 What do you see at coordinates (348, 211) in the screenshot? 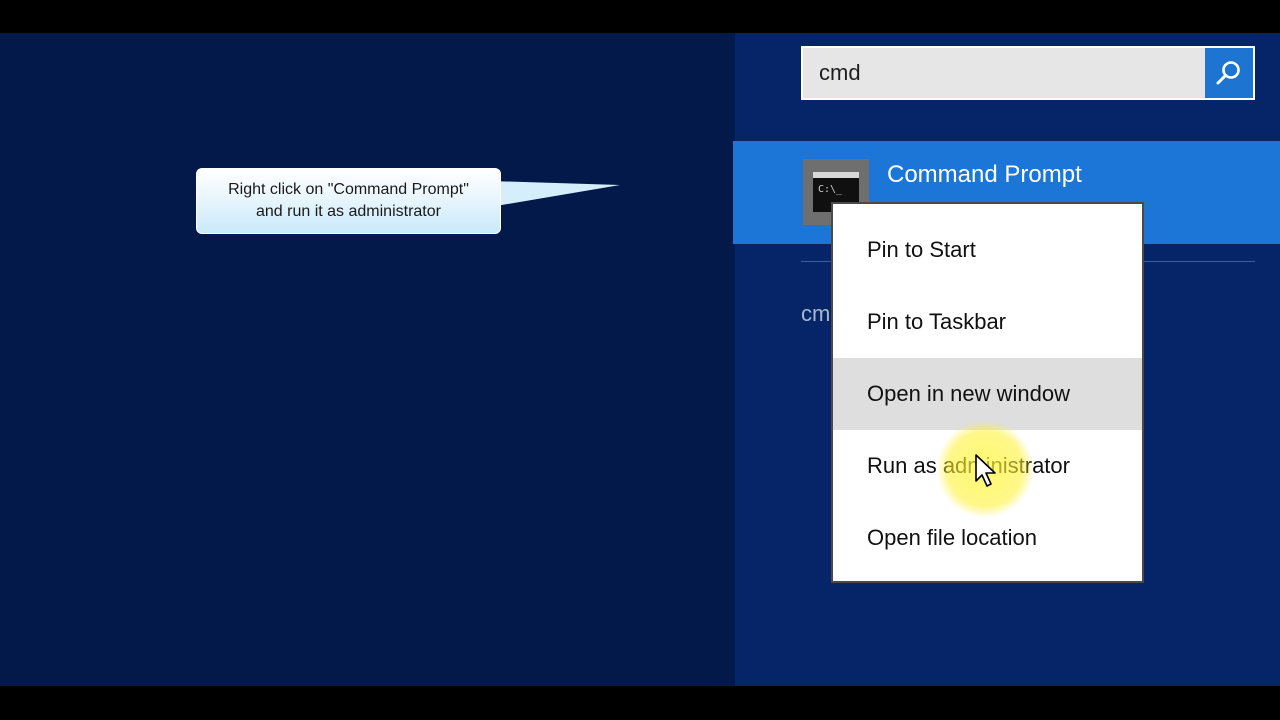
I see `callout-line-2: and run it as administrator` at bounding box center [348, 211].